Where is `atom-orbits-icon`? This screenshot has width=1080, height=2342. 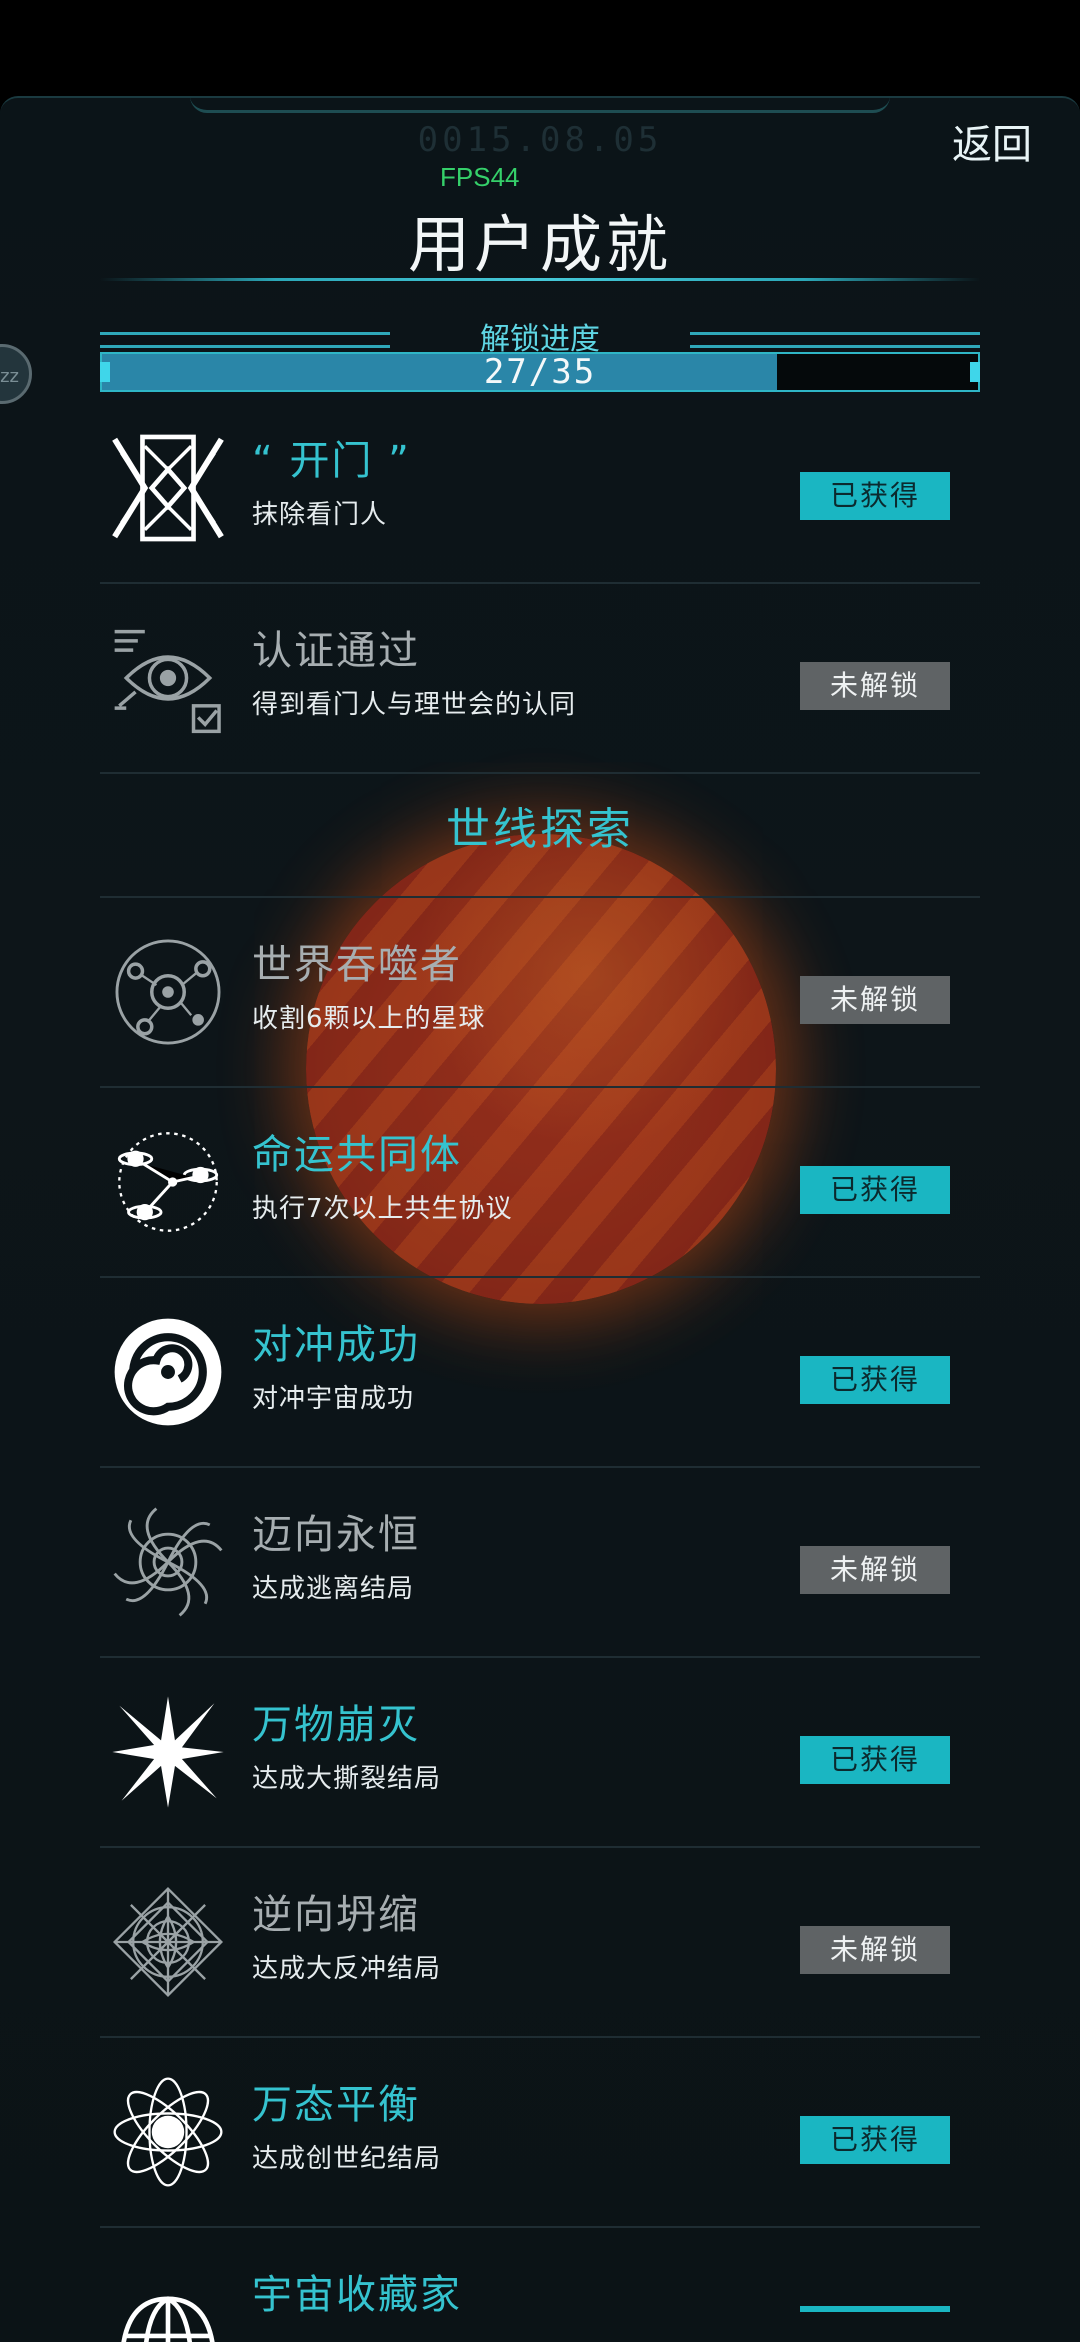 atom-orbits-icon is located at coordinates (168, 2132).